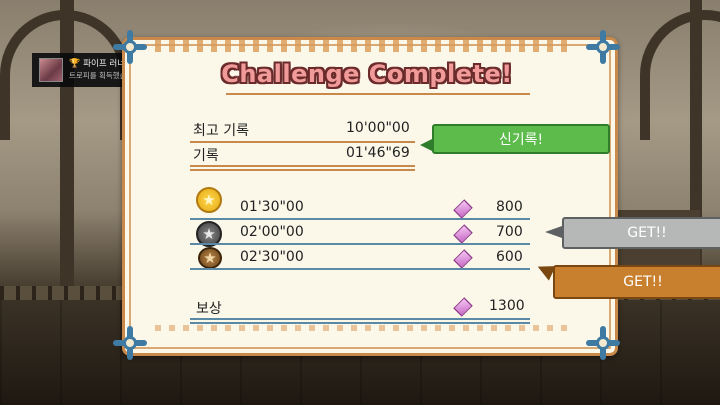 This screenshot has height=405, width=720. What do you see at coordinates (680, 75) in the screenshot?
I see `background-arch-right` at bounding box center [680, 75].